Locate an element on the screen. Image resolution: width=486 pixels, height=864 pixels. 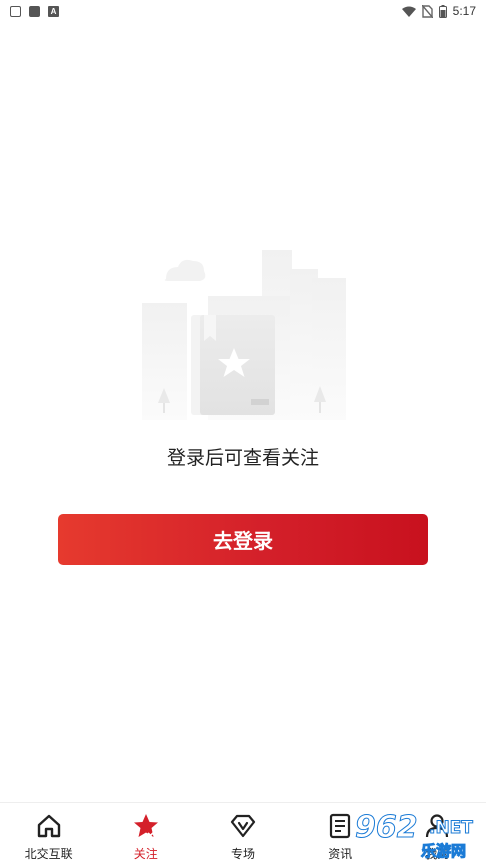
login-button: 去登录 is located at coordinates (243, 539).